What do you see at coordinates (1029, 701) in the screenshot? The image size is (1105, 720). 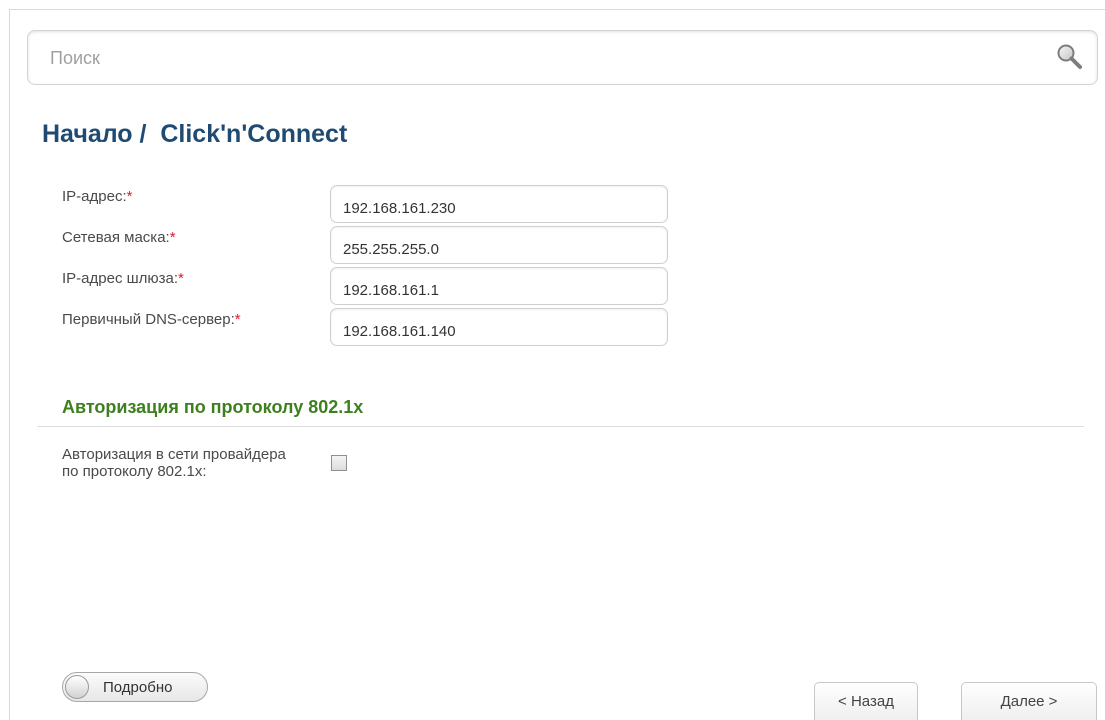 I see `next-button: Далее >` at bounding box center [1029, 701].